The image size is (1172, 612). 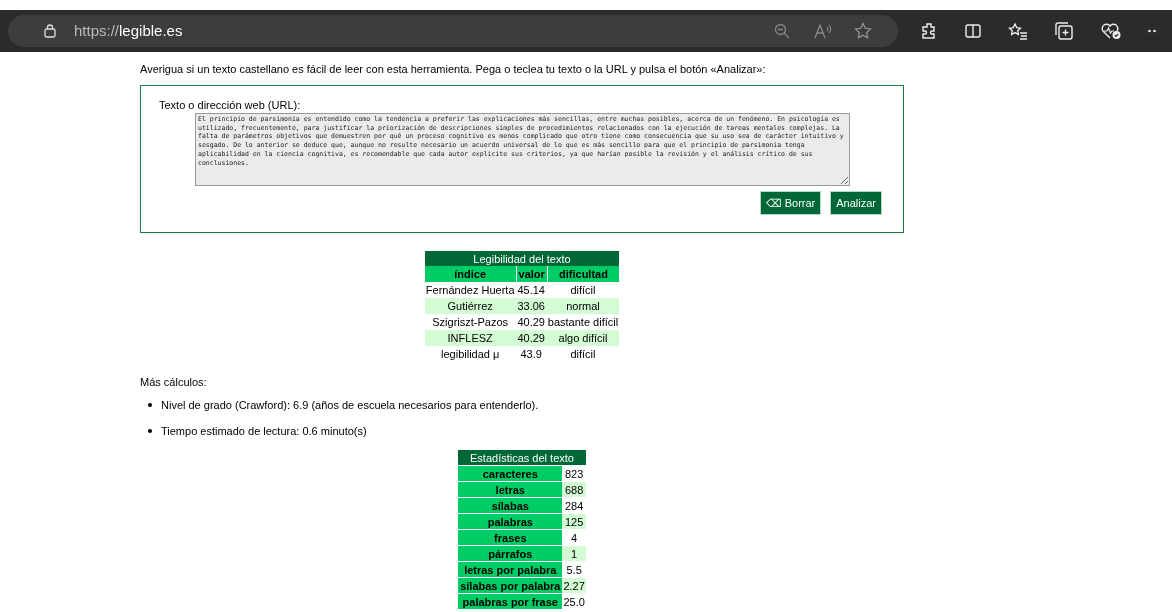 What do you see at coordinates (510, 537) in the screenshot?
I see `row-label: frases` at bounding box center [510, 537].